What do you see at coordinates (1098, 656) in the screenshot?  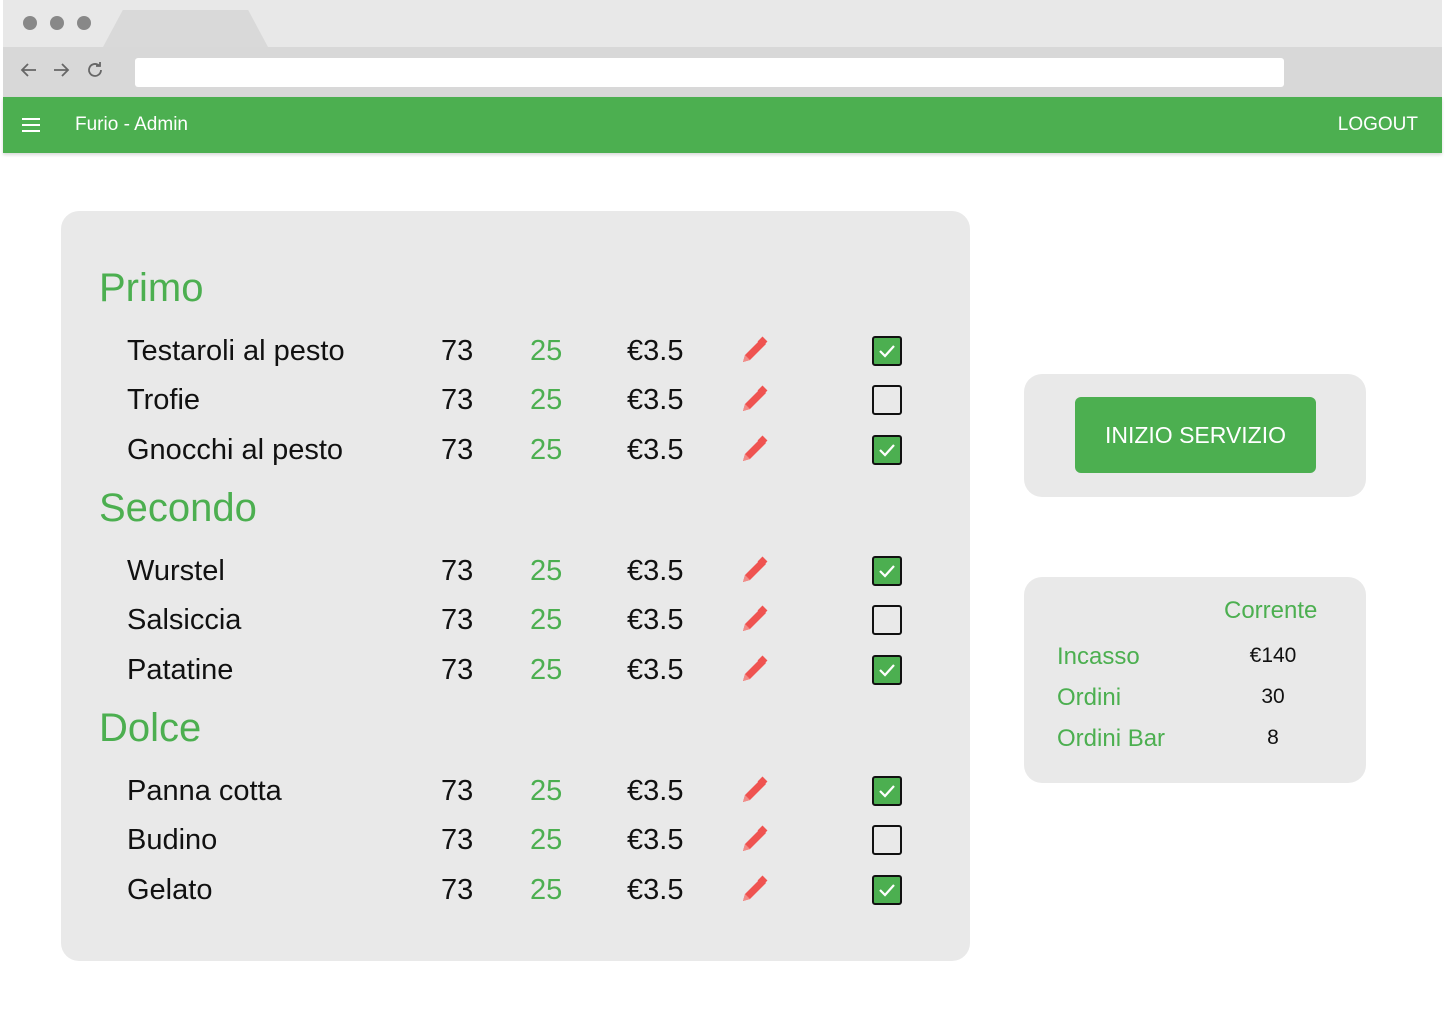 I see `stat-label-incasso: Incasso` at bounding box center [1098, 656].